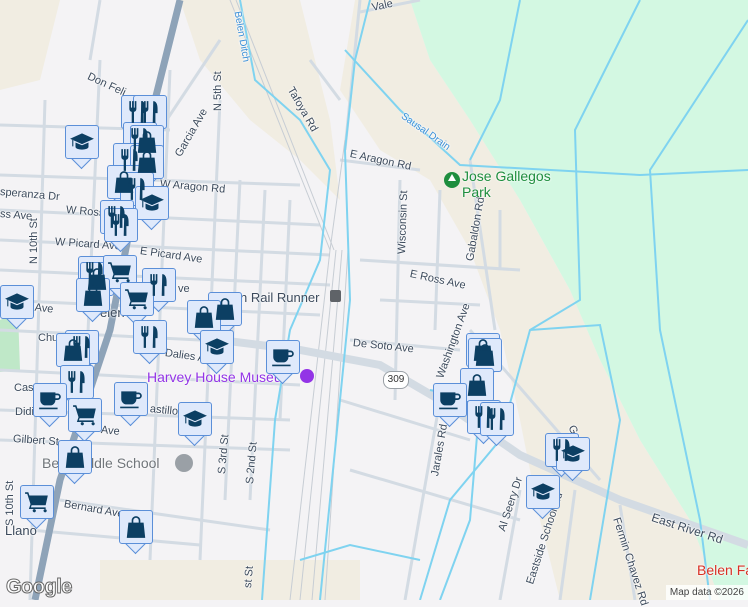 Image resolution: width=748 pixels, height=607 pixels. Describe the element at coordinates (24, 388) in the screenshot. I see `street-label: Cas` at that location.